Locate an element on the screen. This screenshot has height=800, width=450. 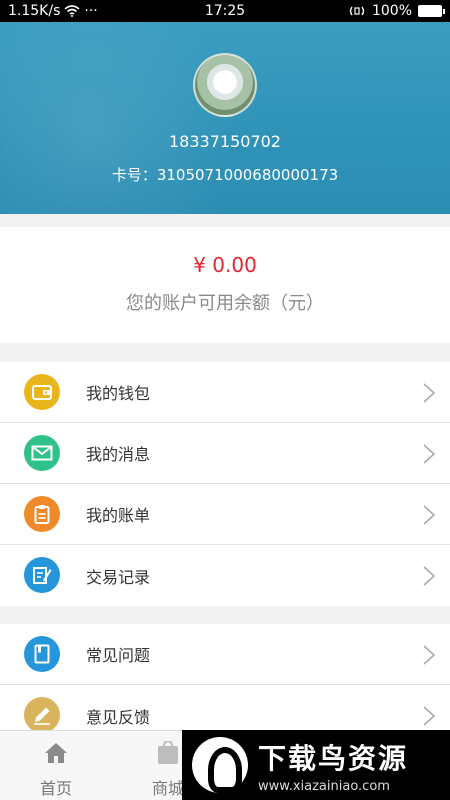
tab-home-label: 首页 is located at coordinates (55, 788).